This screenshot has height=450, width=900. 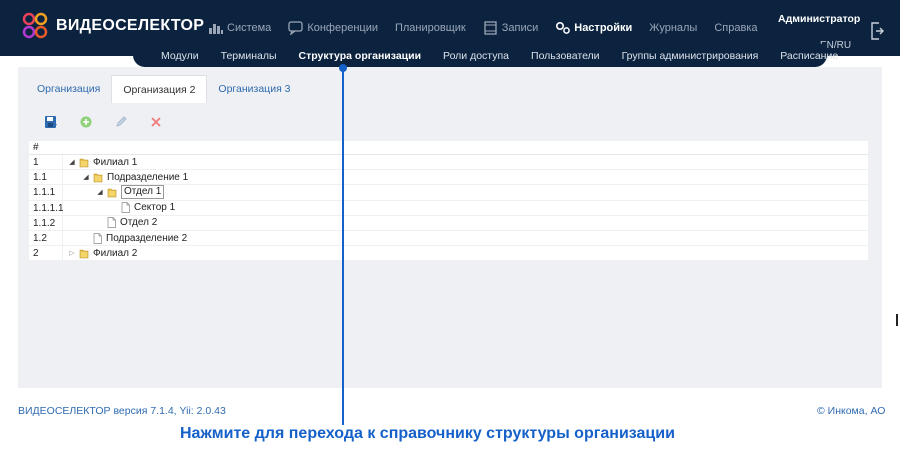 What do you see at coordinates (154, 207) in the screenshot?
I see `tree-node-label: Сектор 1` at bounding box center [154, 207].